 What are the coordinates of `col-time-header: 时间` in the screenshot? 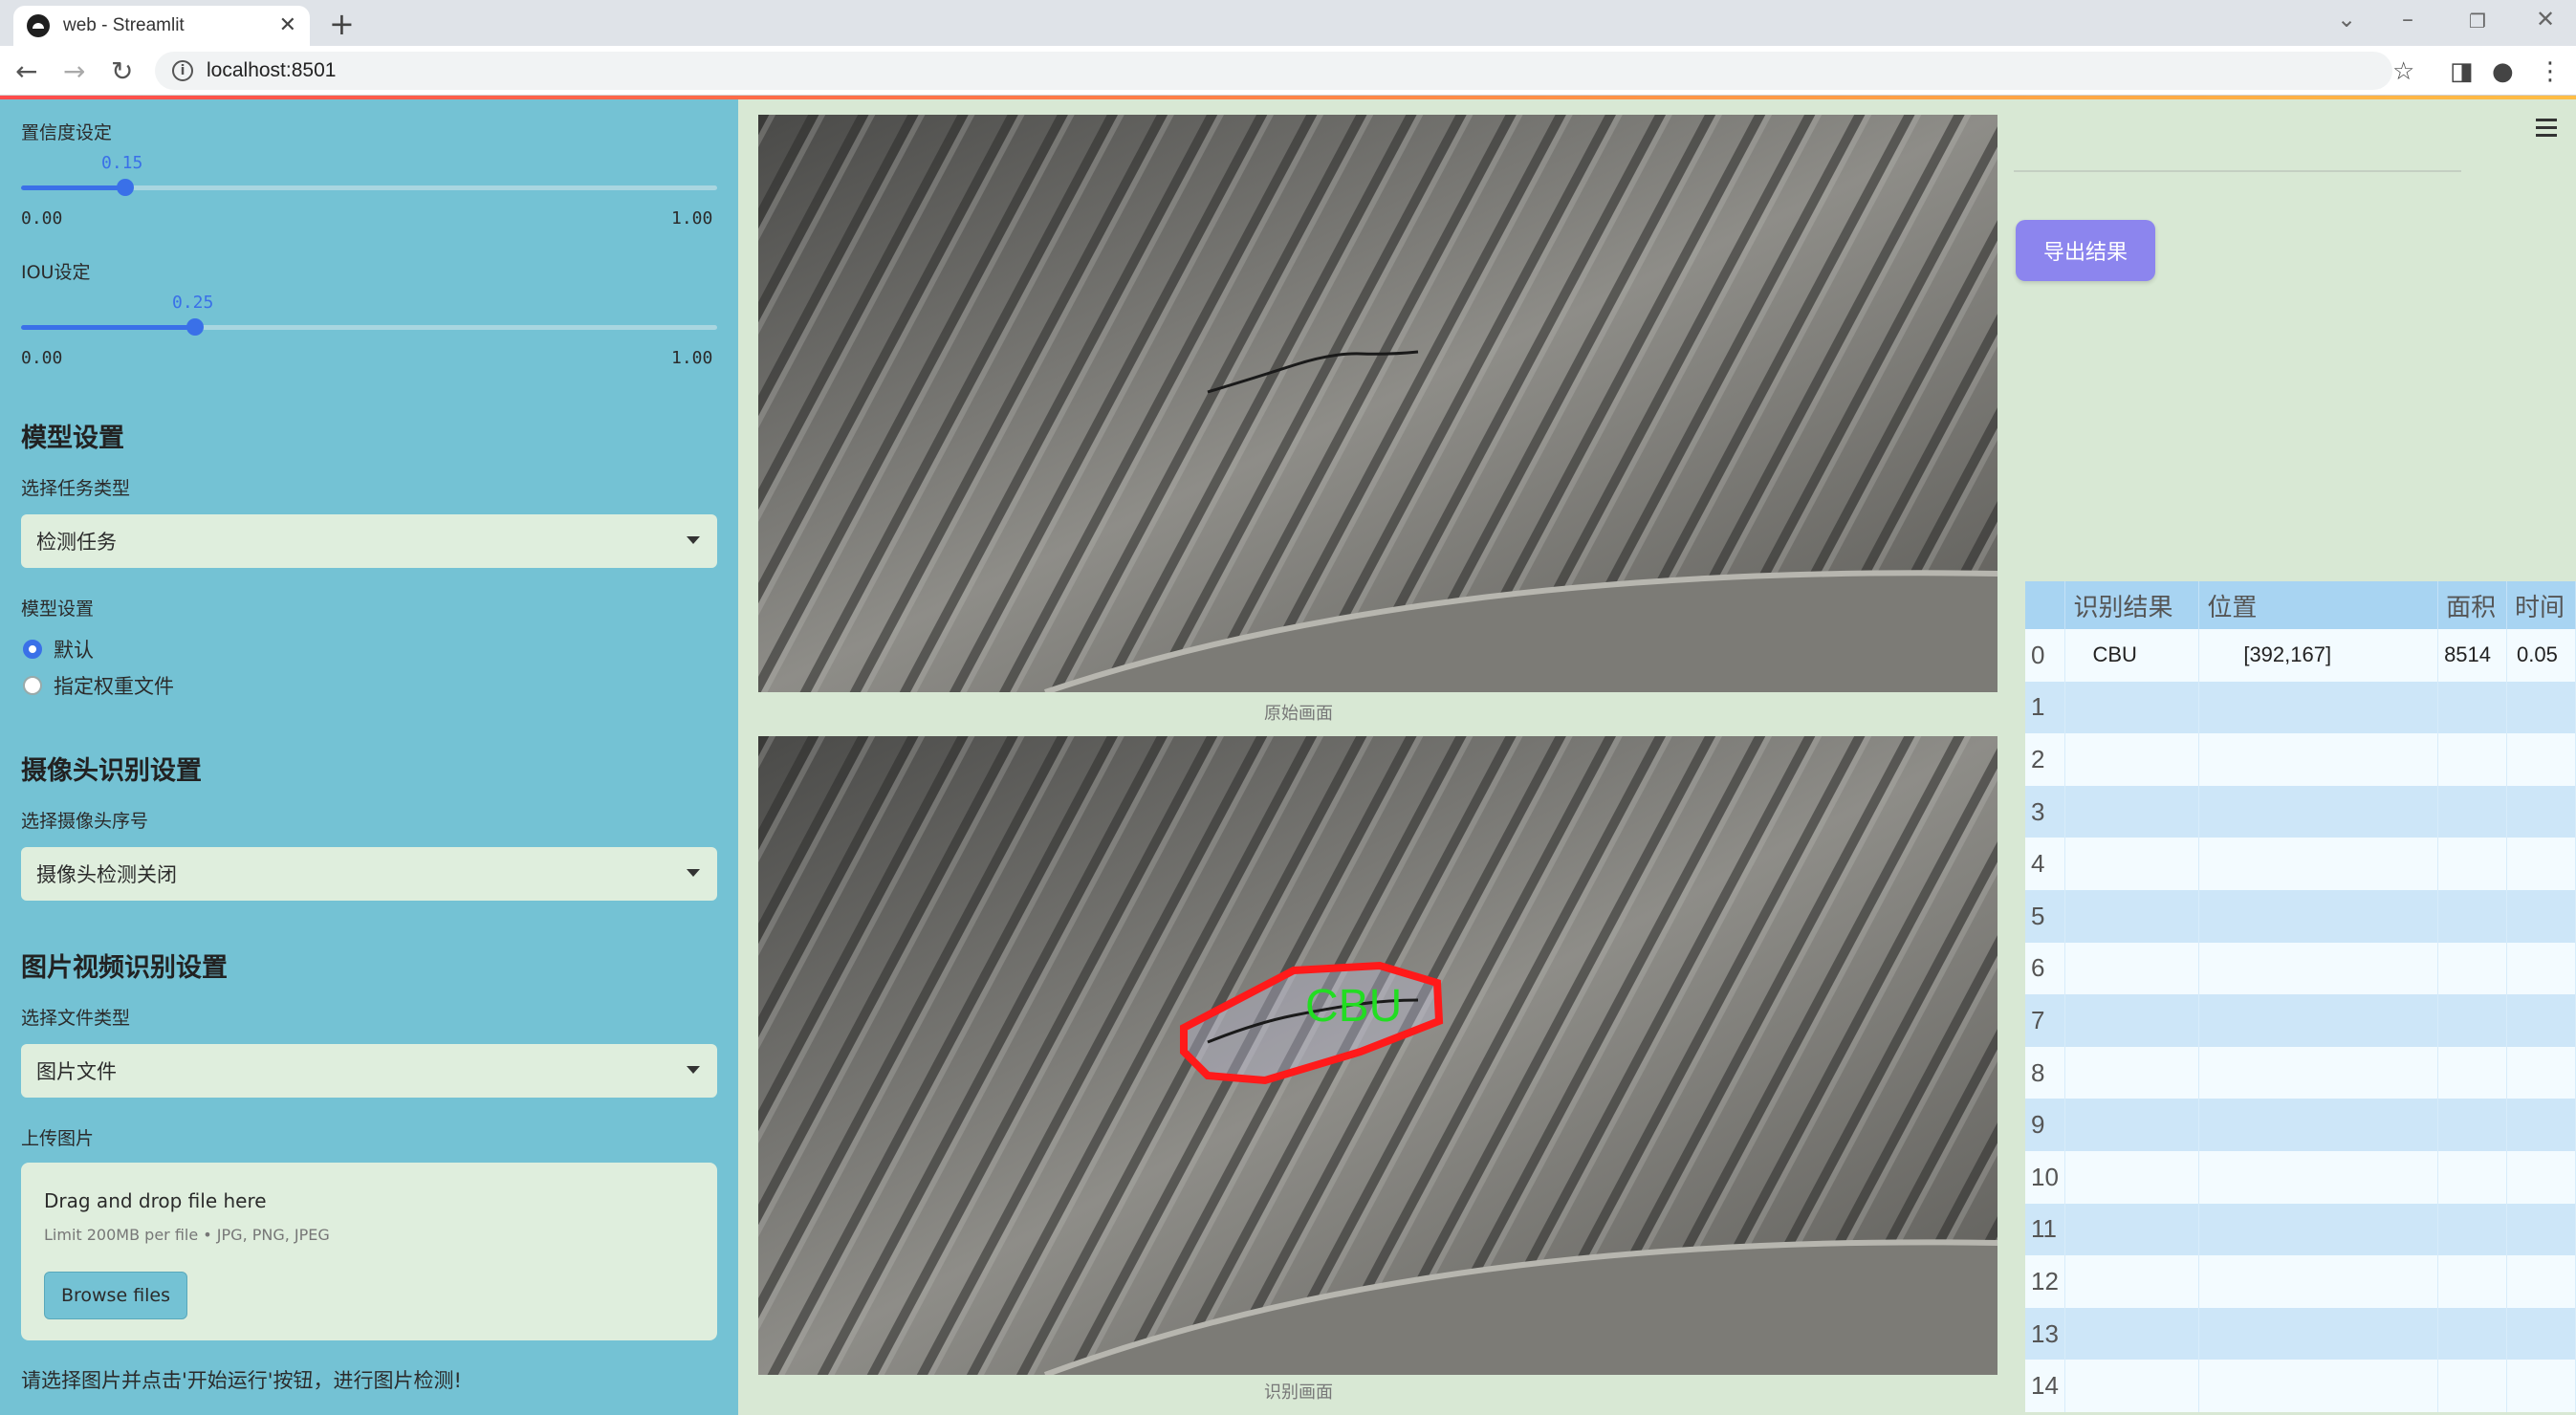 It's located at (2541, 605).